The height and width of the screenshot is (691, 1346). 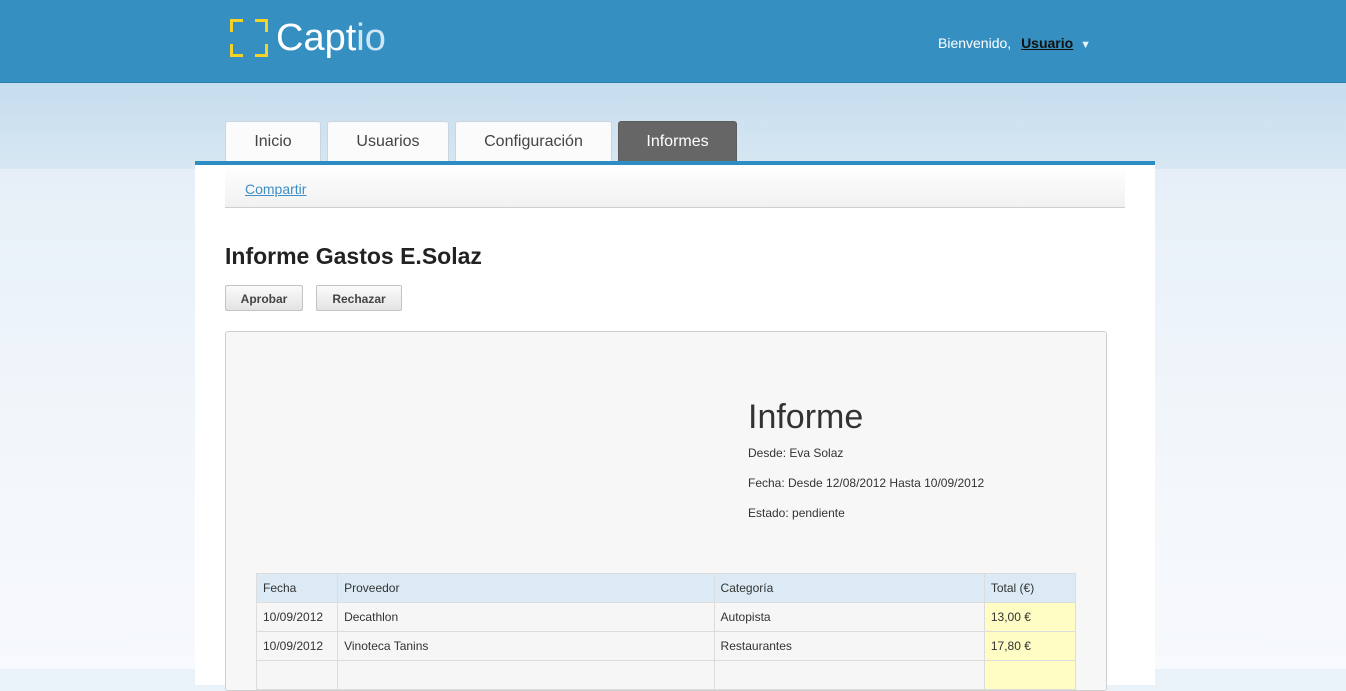 I want to click on user-menu: Usuario, so click(x=1047, y=43).